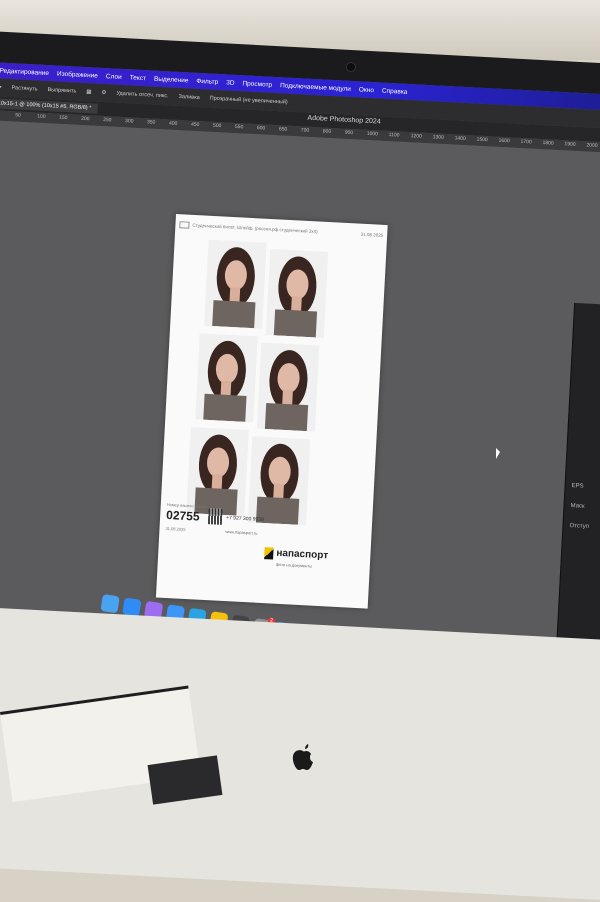 This screenshot has width=600, height=902. What do you see at coordinates (351, 67) in the screenshot?
I see `webcam` at bounding box center [351, 67].